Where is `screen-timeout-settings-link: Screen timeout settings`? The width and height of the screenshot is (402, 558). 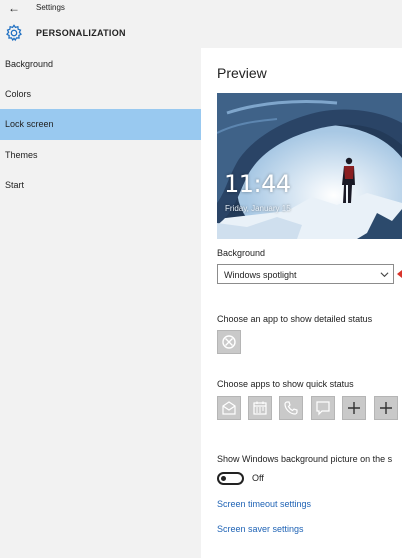
screen-timeout-settings-link: Screen timeout settings is located at coordinates (264, 504).